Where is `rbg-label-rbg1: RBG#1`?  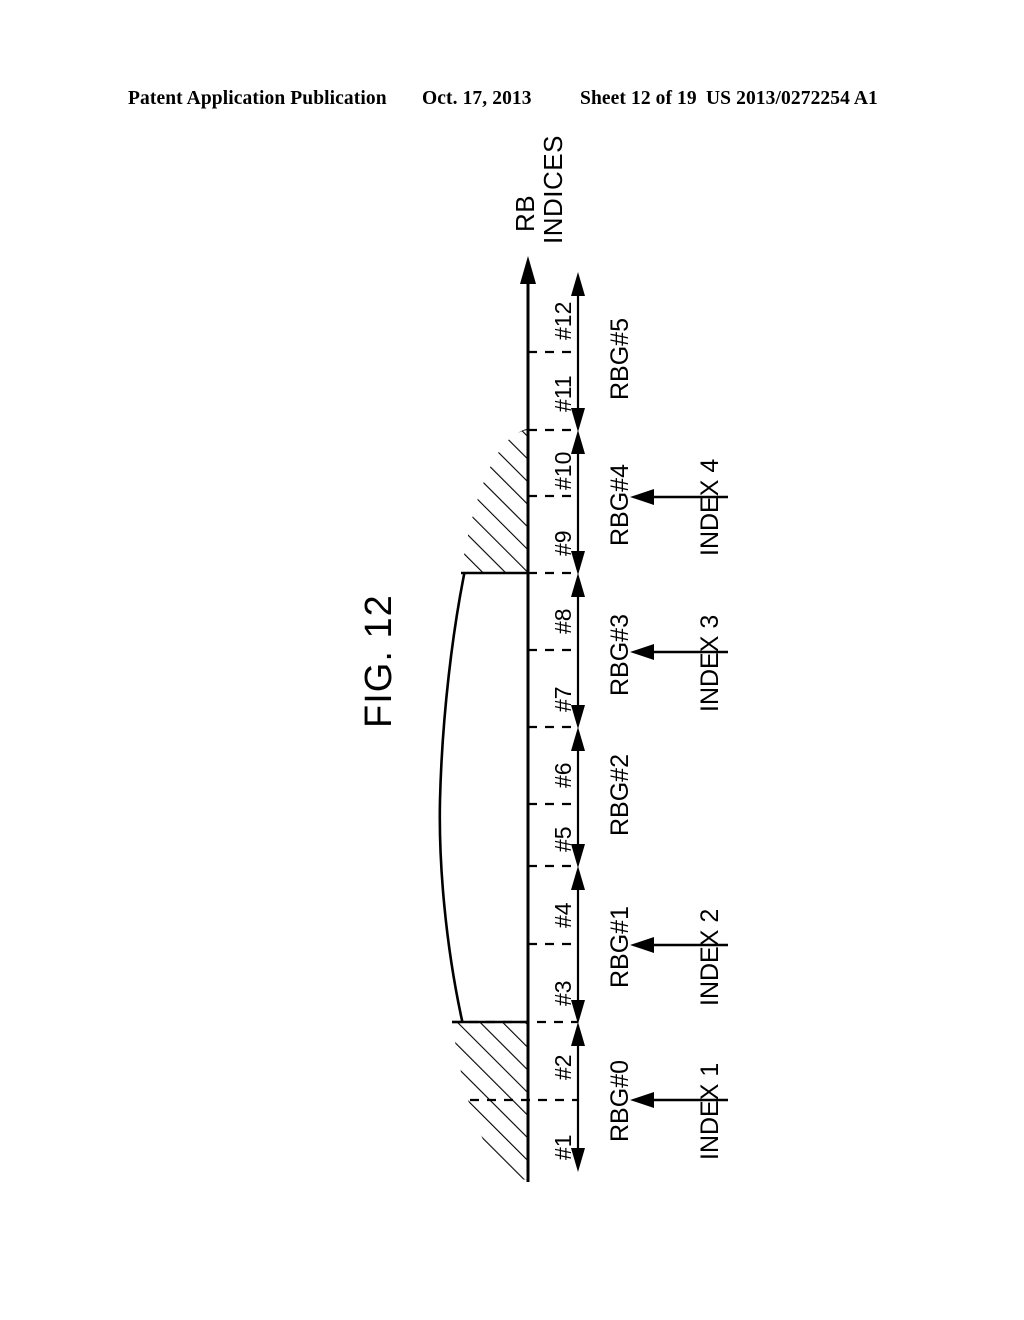 rbg-label-rbg1: RBG#1 is located at coordinates (620, 947).